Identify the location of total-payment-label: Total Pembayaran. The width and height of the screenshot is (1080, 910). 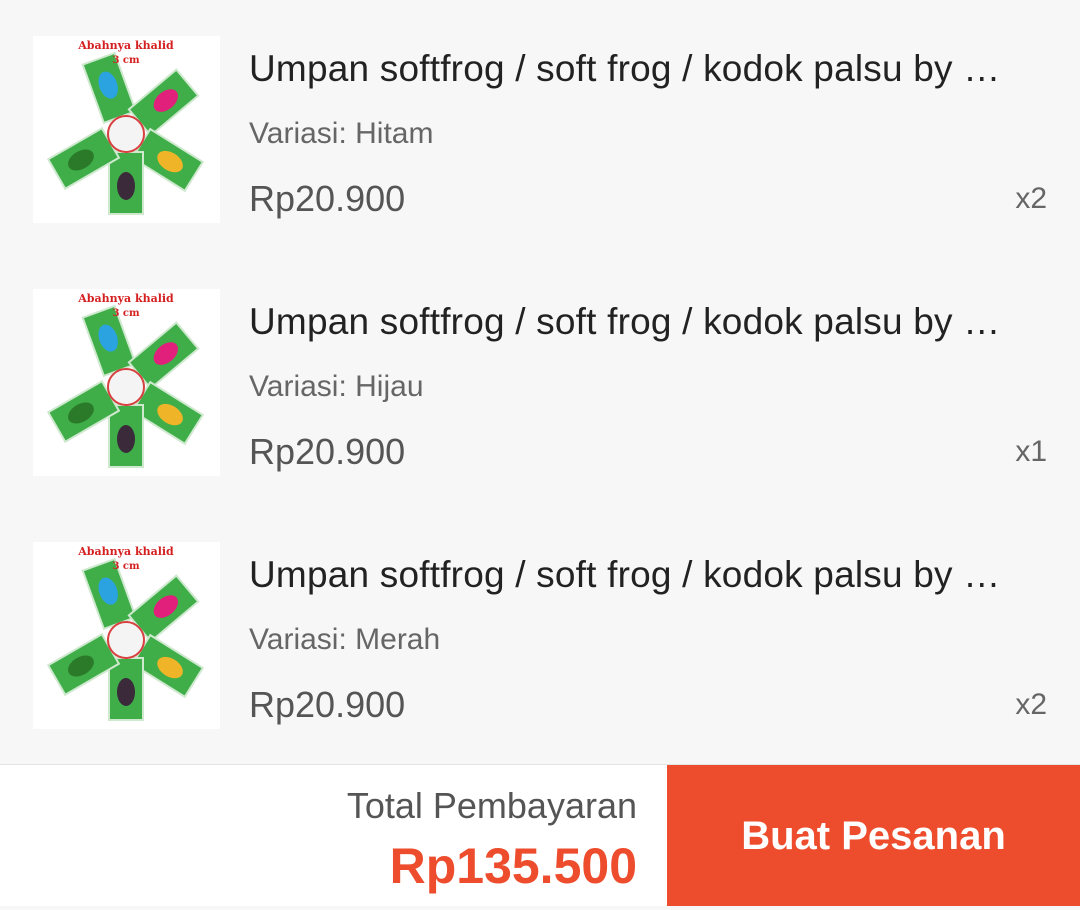
(491, 805).